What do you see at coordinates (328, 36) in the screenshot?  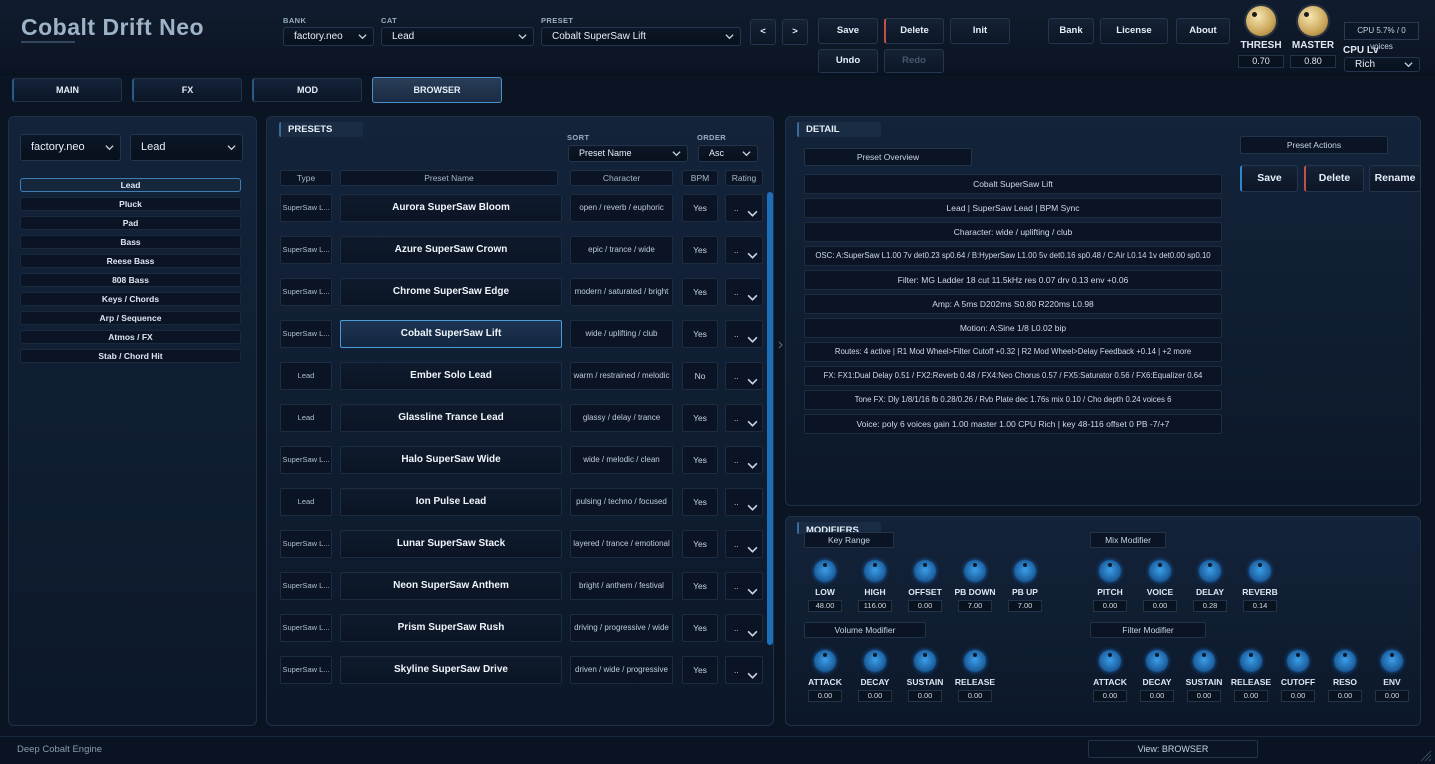 I see `bank-dropdown: factory.neo` at bounding box center [328, 36].